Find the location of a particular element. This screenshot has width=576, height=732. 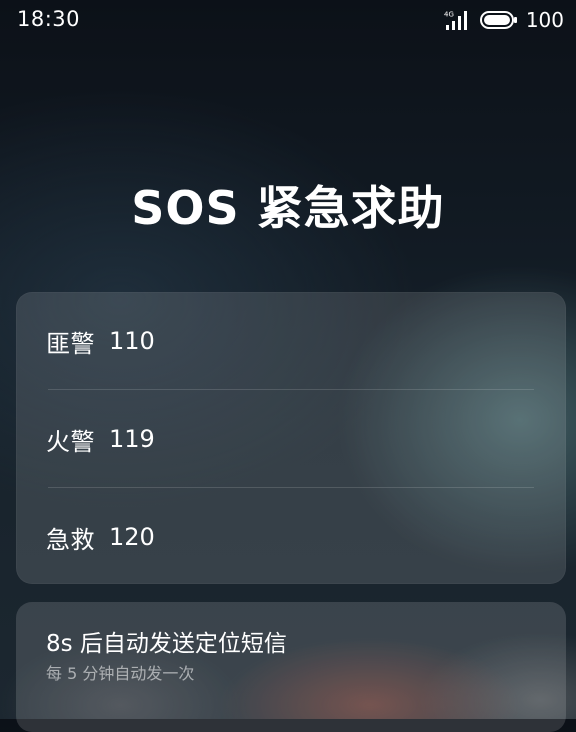

status-icons: 4G 100 is located at coordinates (504, 20).